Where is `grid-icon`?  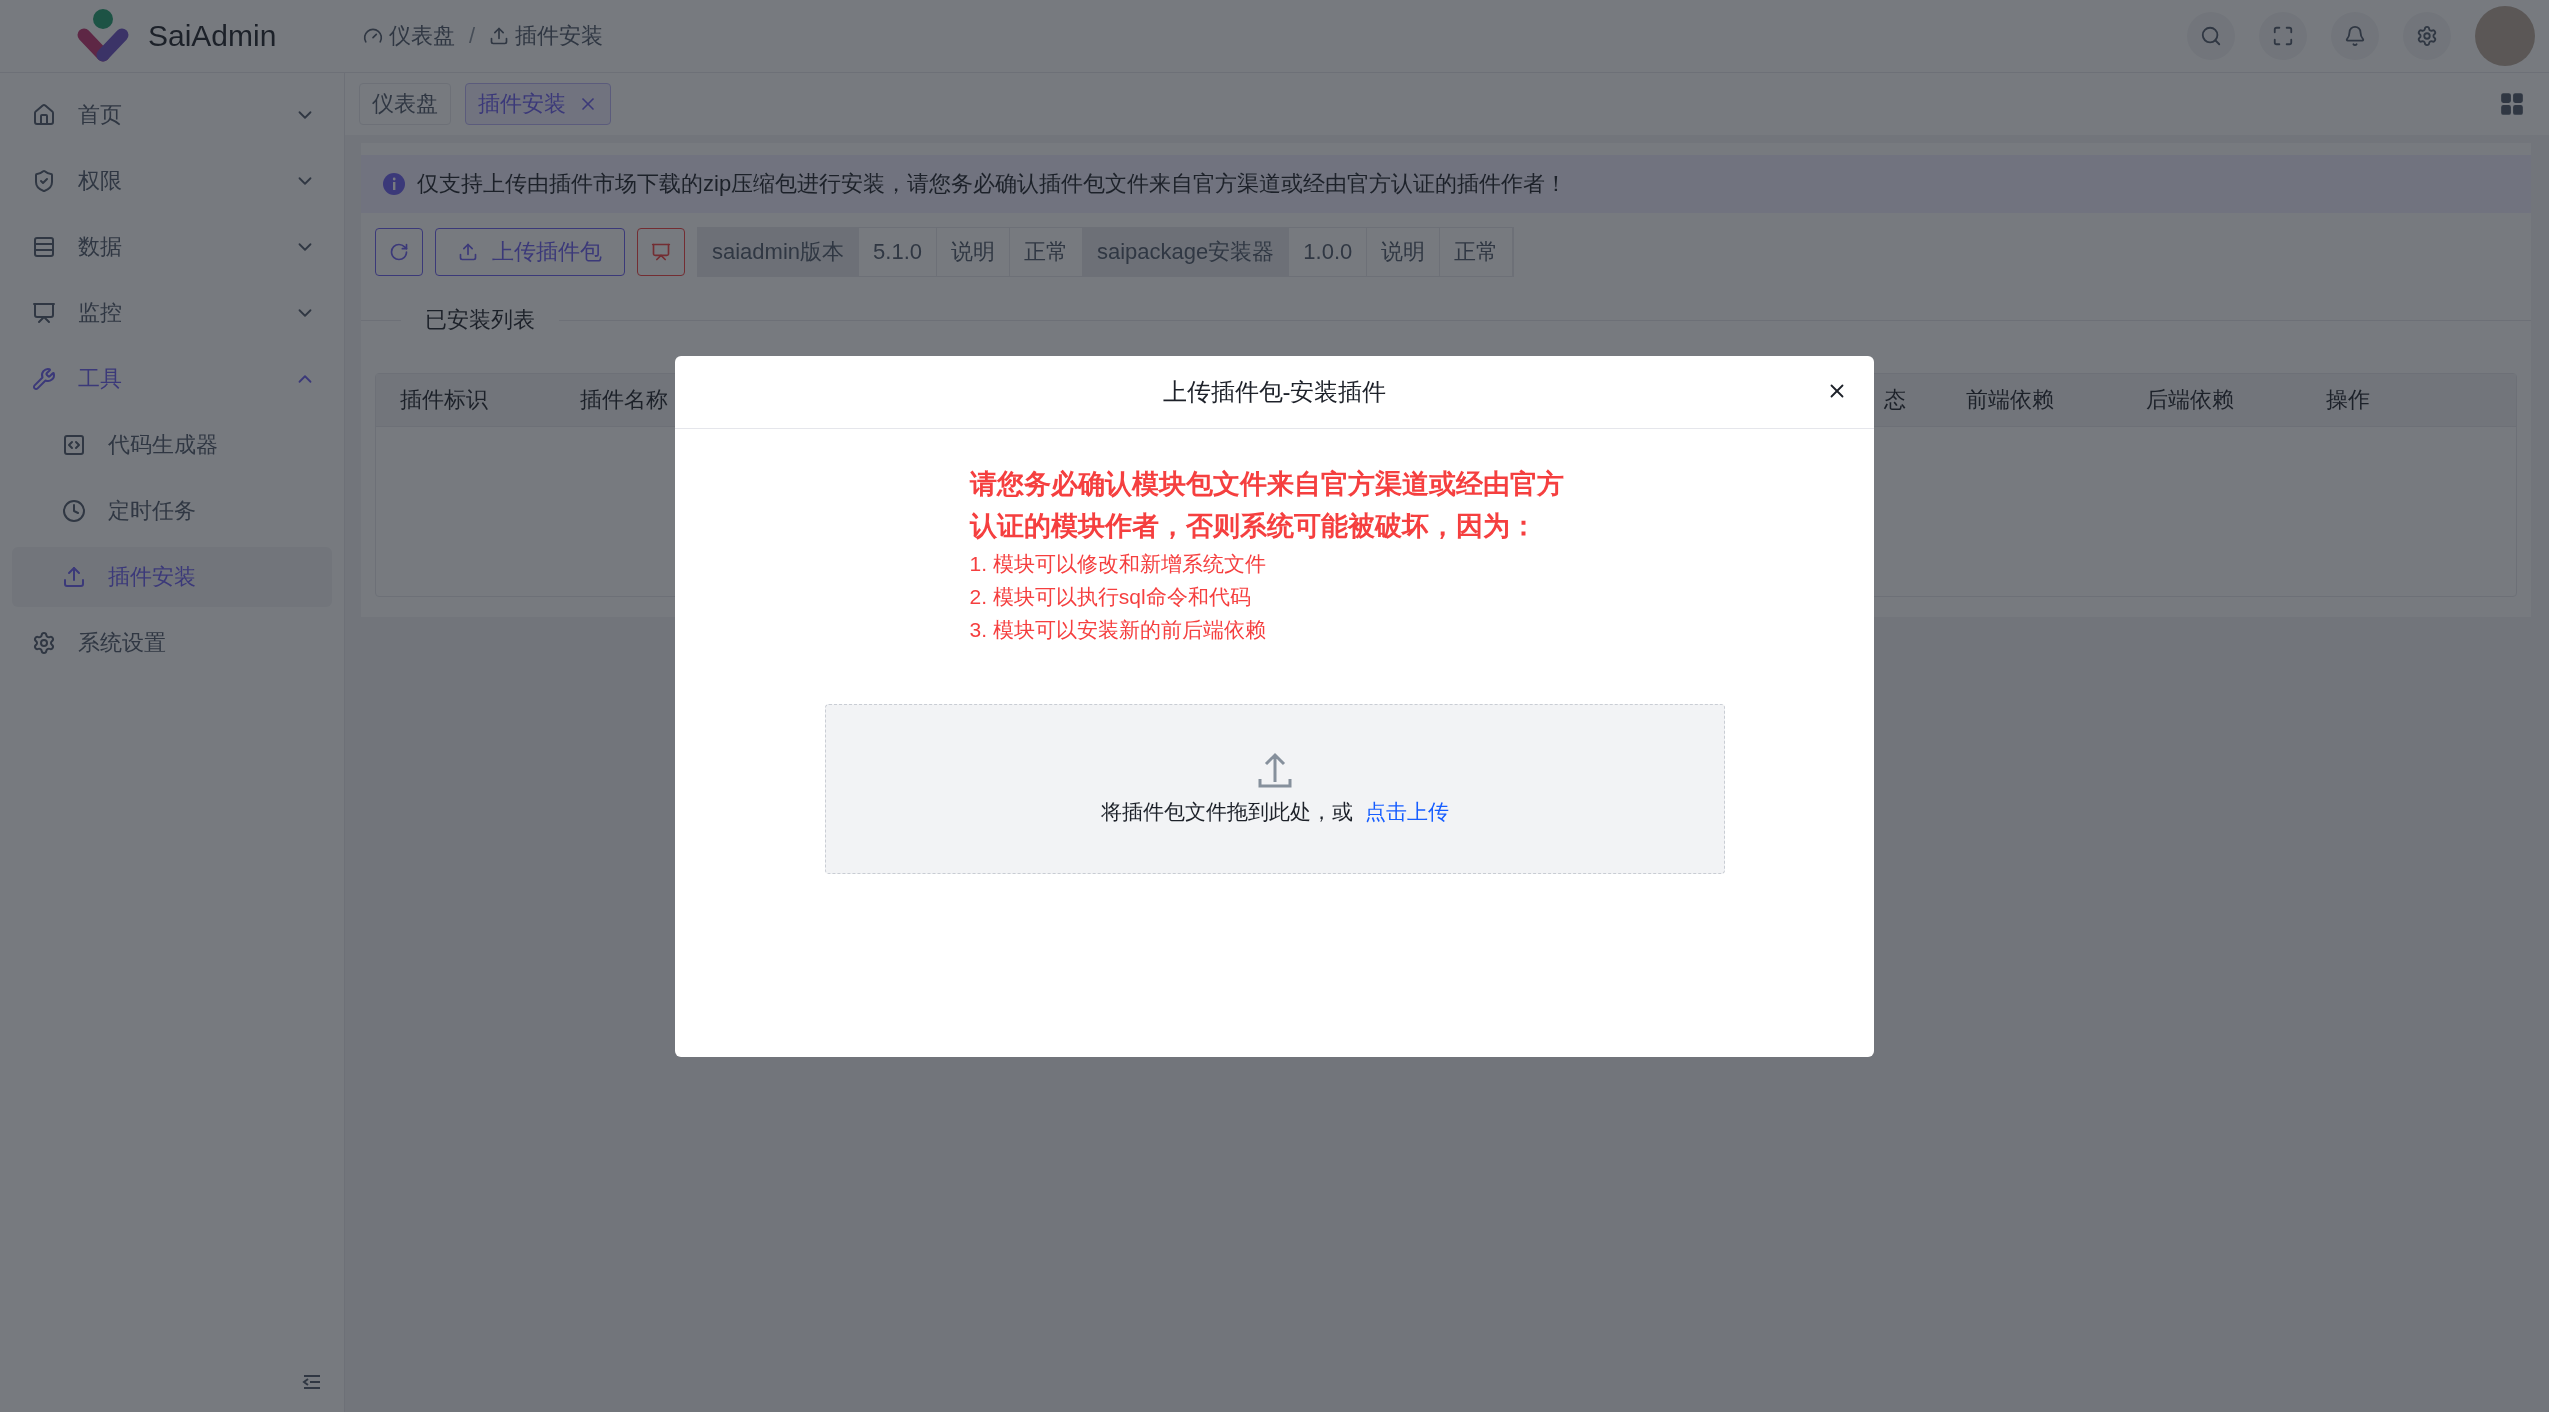 grid-icon is located at coordinates (2512, 104).